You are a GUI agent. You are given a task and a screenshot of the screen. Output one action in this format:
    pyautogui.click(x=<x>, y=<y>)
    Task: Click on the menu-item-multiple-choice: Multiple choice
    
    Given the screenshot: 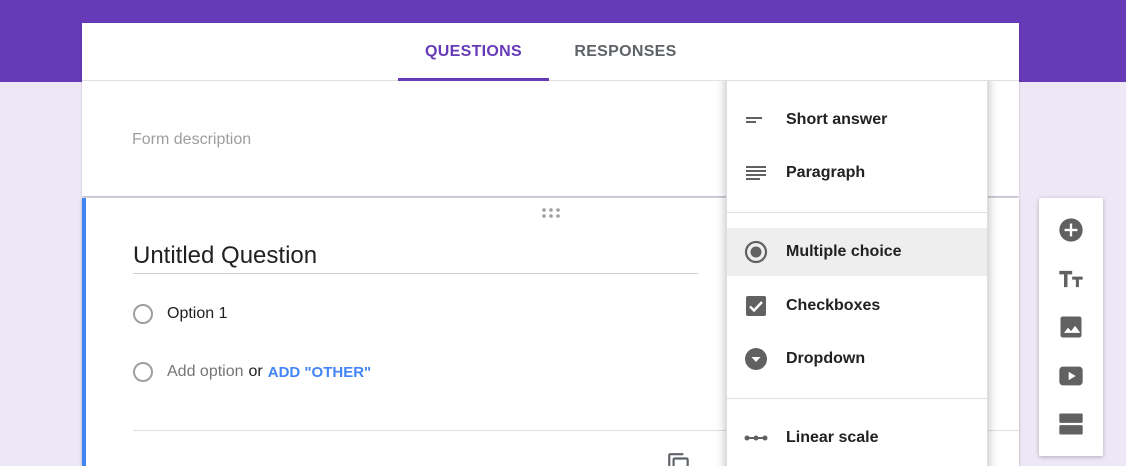 What is the action you would take?
    pyautogui.click(x=857, y=252)
    